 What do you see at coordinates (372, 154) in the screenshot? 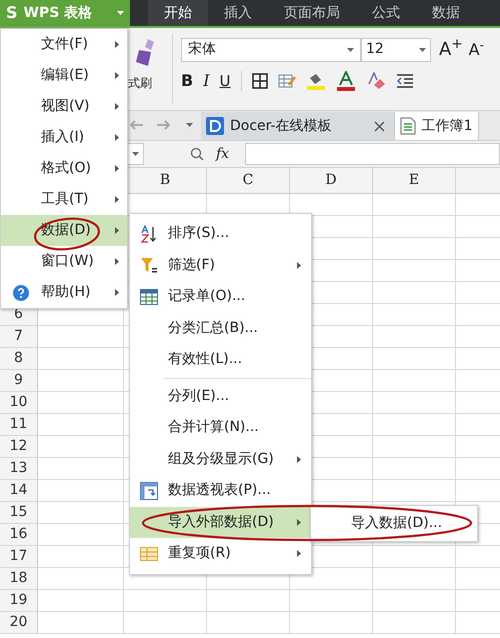
I see `formula-input` at bounding box center [372, 154].